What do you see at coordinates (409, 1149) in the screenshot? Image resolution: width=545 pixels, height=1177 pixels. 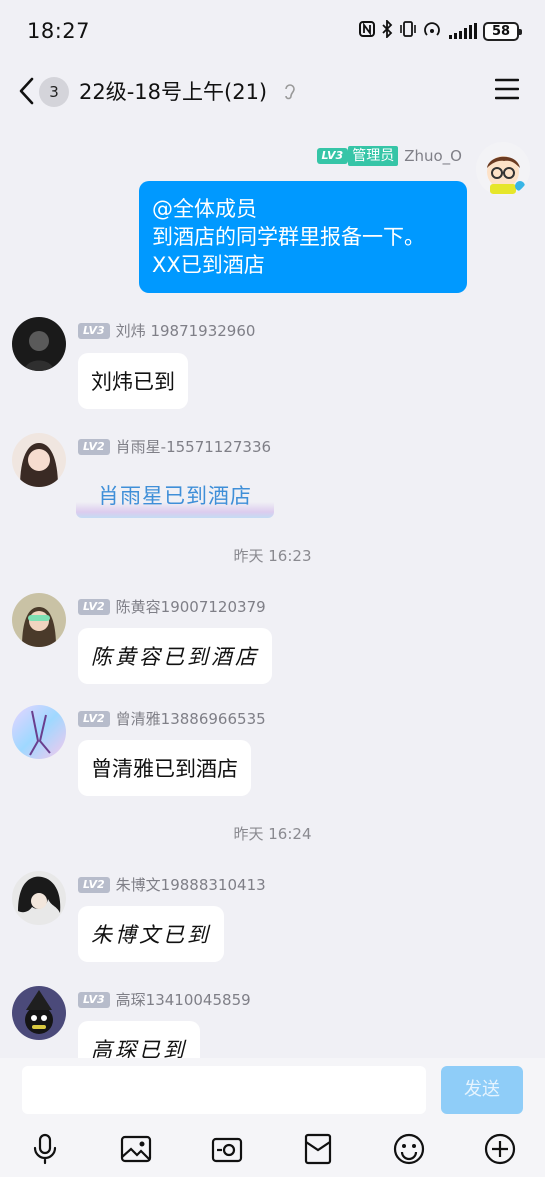 I see `emoji-icon` at bounding box center [409, 1149].